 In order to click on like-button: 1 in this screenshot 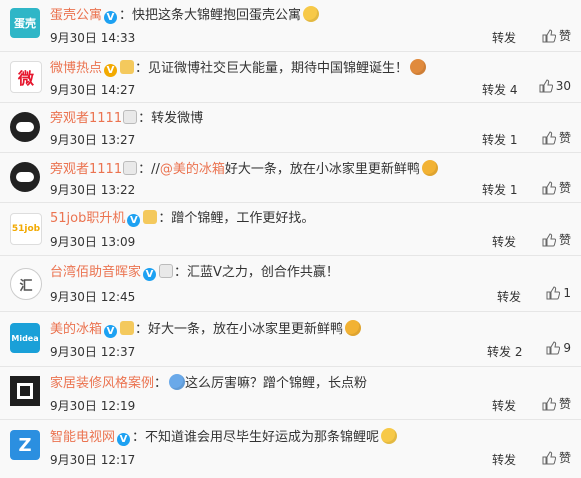, I will do `click(558, 293)`.